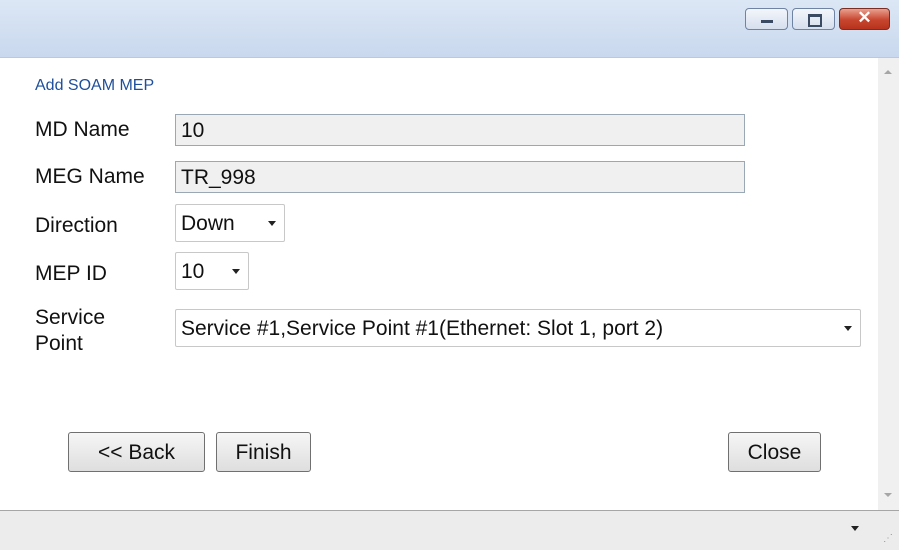  I want to click on title-bar: ✕, so click(449, 29).